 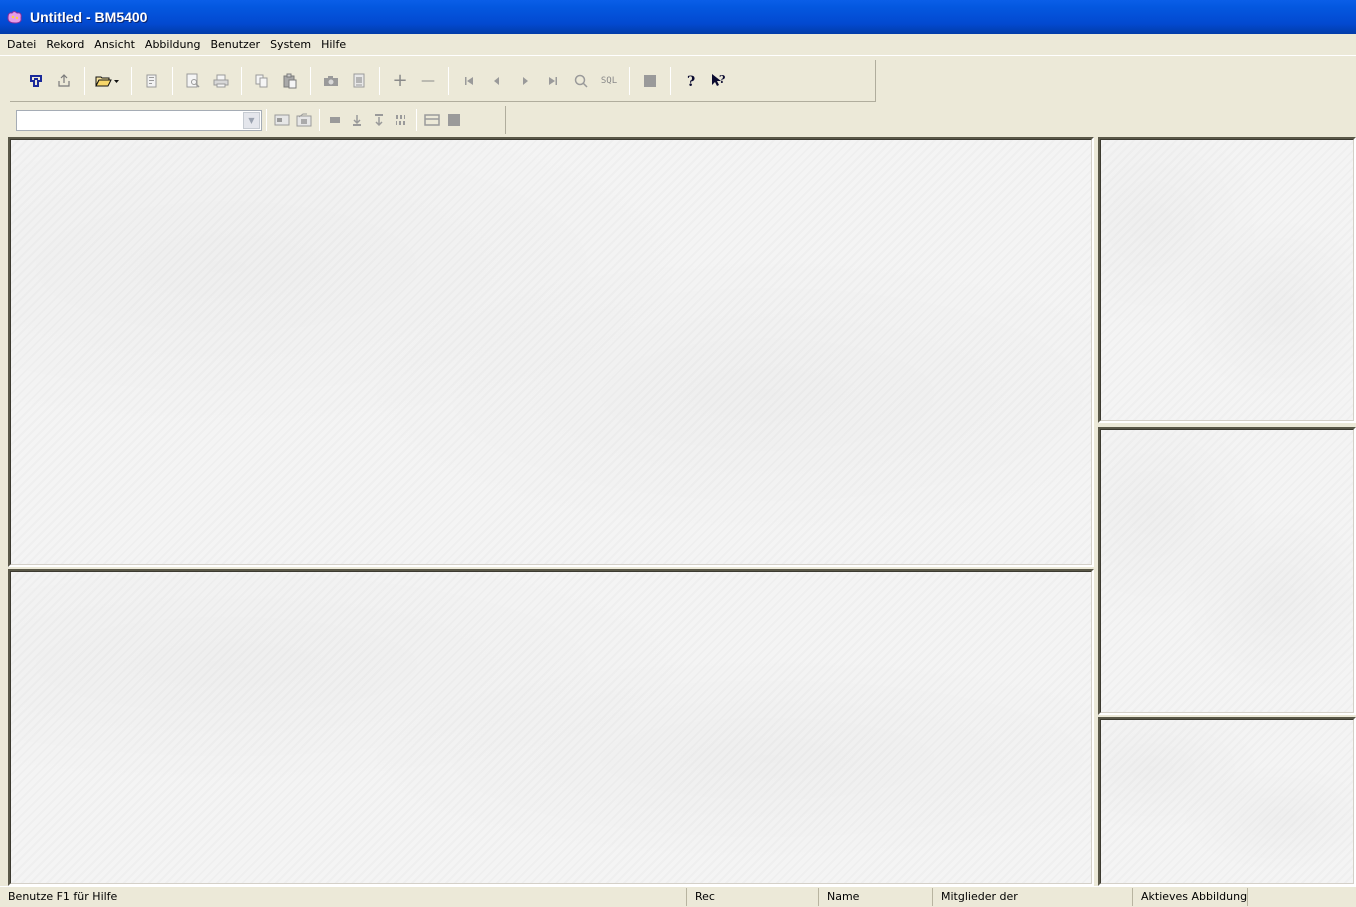 I want to click on login-icon, so click(x=36, y=80).